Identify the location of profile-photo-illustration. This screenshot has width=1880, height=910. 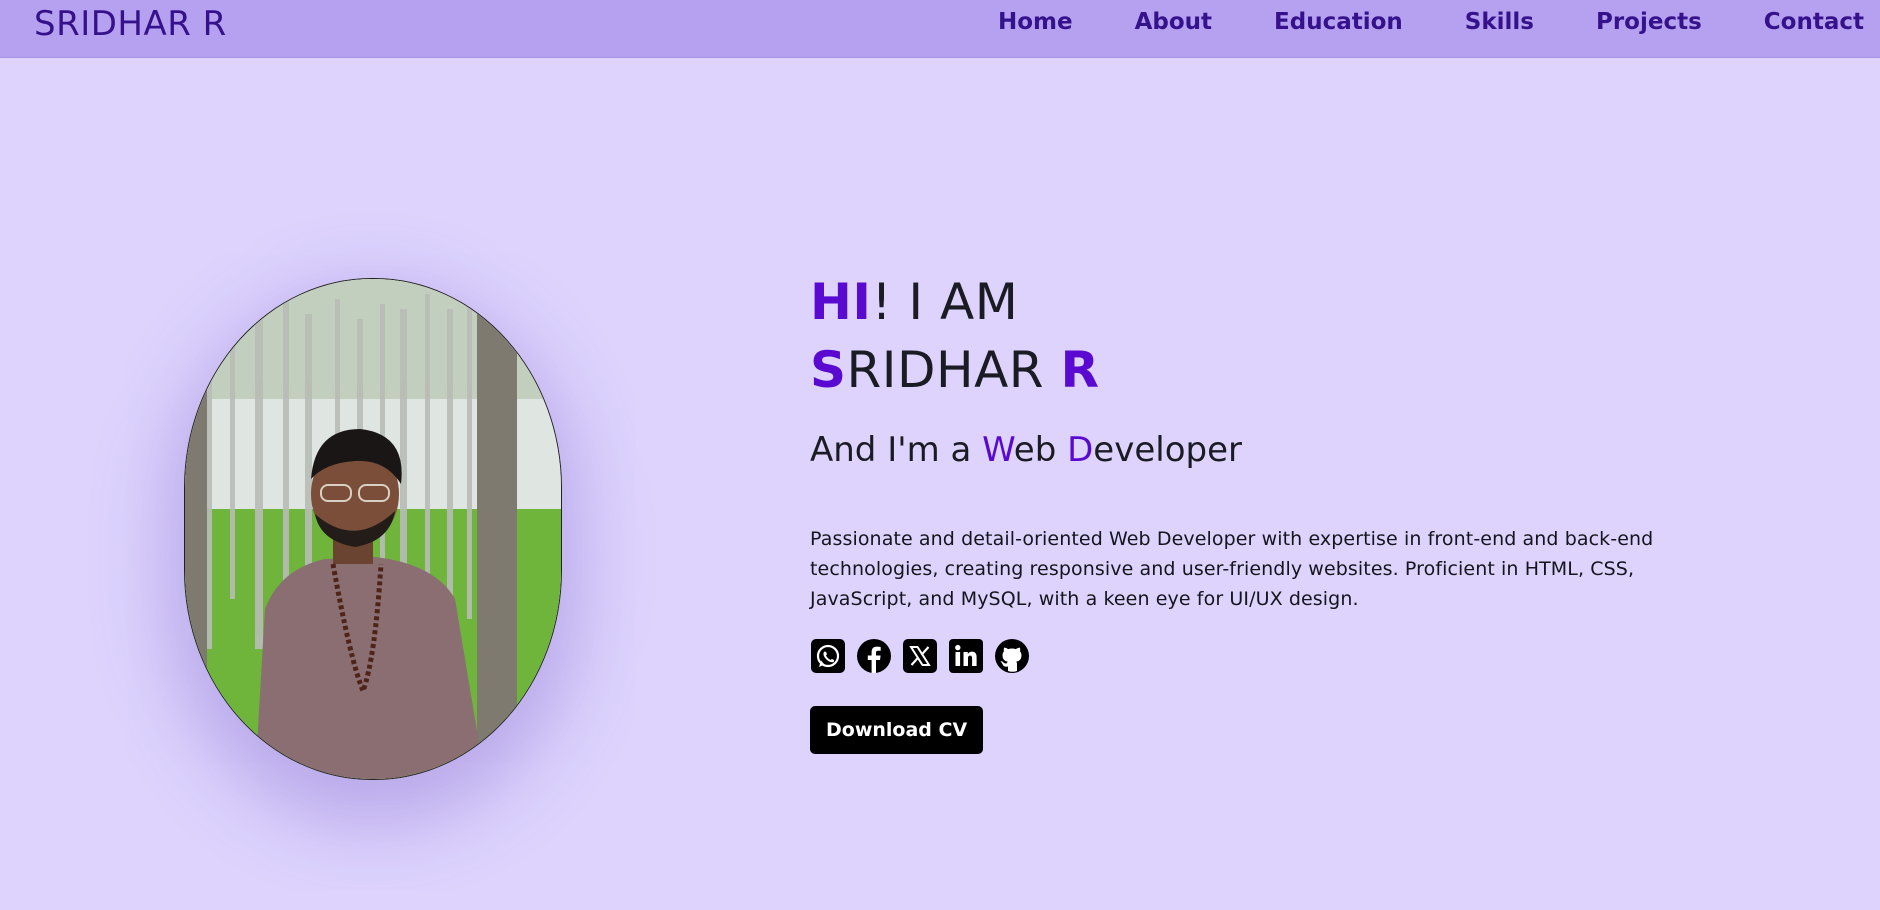
(373, 529).